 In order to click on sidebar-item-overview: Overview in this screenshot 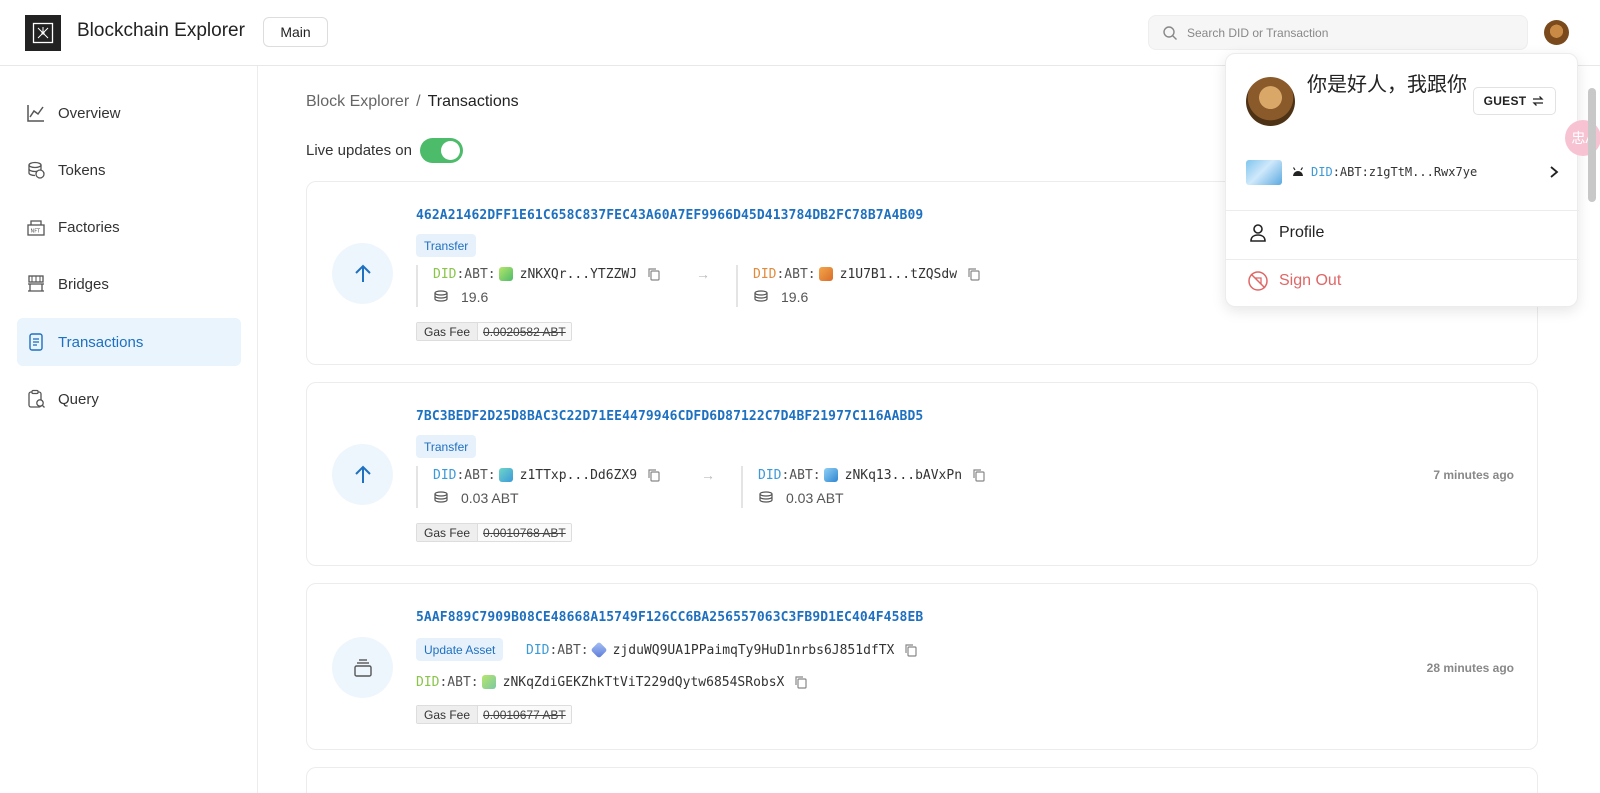, I will do `click(129, 113)`.